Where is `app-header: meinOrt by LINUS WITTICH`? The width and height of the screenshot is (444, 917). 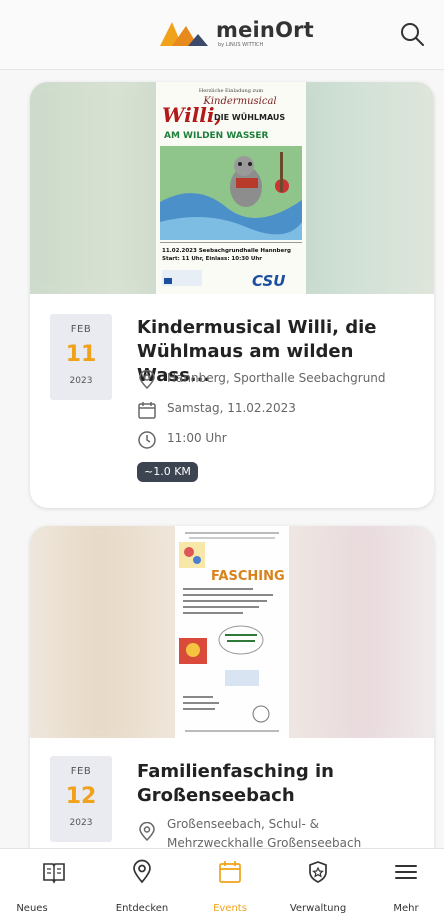 app-header: meinOrt by LINUS WITTICH is located at coordinates (222, 35).